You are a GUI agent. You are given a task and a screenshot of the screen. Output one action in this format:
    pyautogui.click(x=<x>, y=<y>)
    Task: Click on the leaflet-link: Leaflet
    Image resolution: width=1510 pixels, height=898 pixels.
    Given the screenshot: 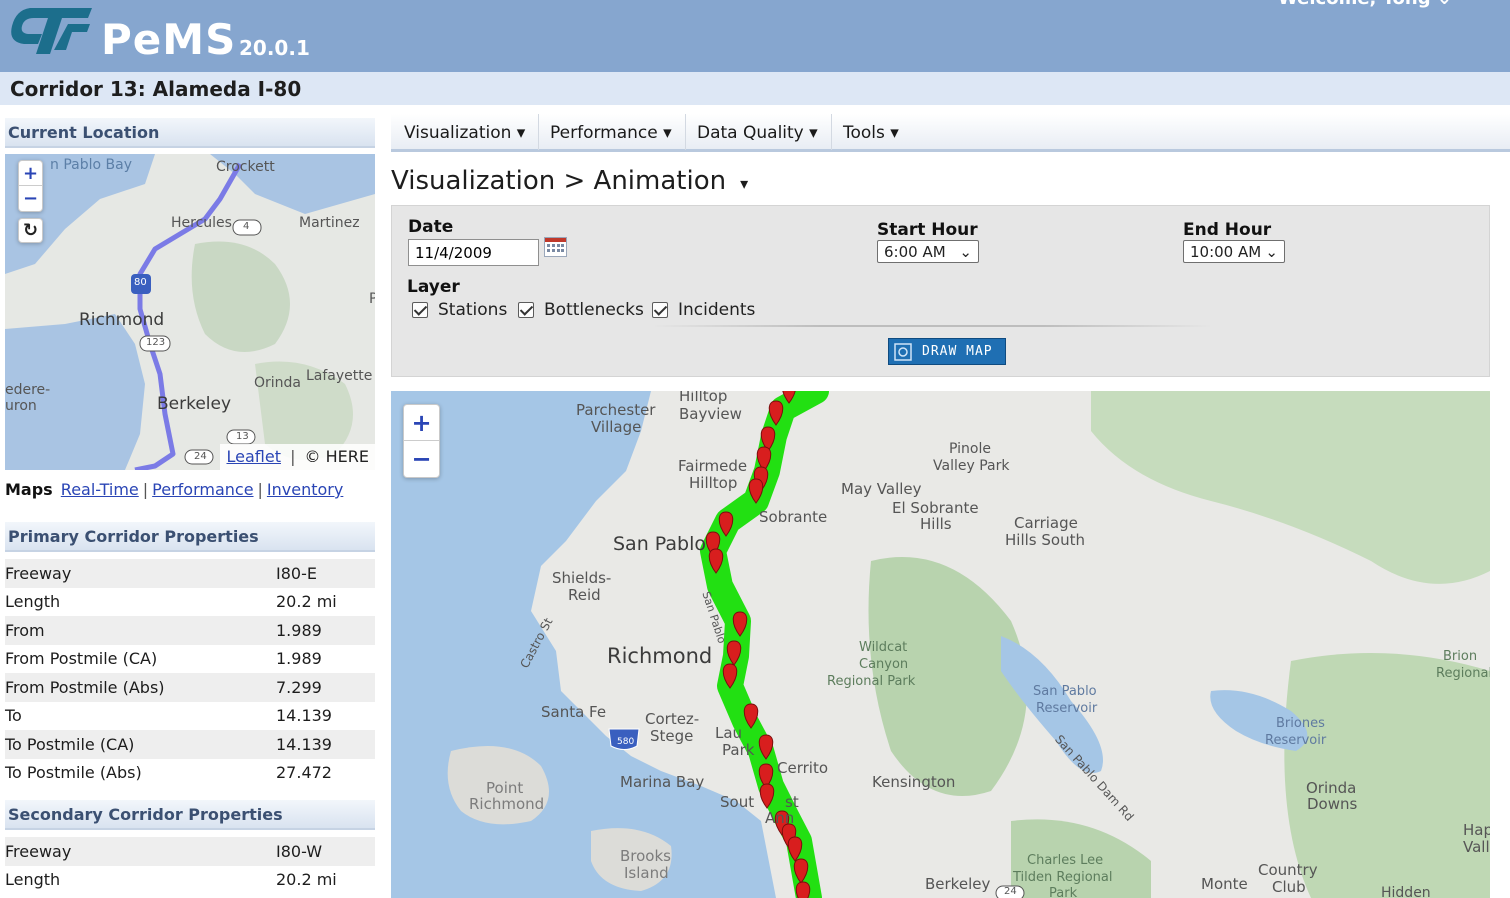 What is the action you would take?
    pyautogui.click(x=253, y=456)
    